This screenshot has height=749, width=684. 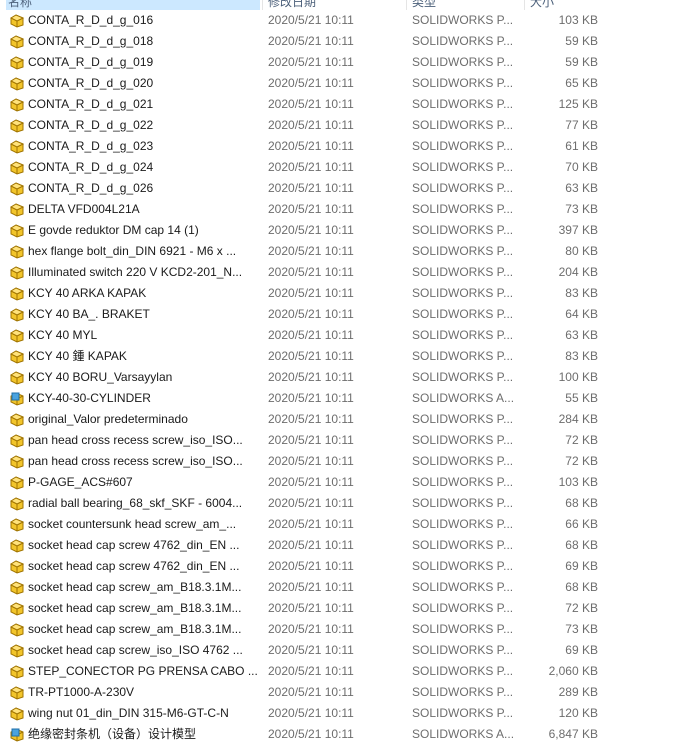 I want to click on file-name: 绝缘密封条机（设备）设计模型, so click(x=112, y=734).